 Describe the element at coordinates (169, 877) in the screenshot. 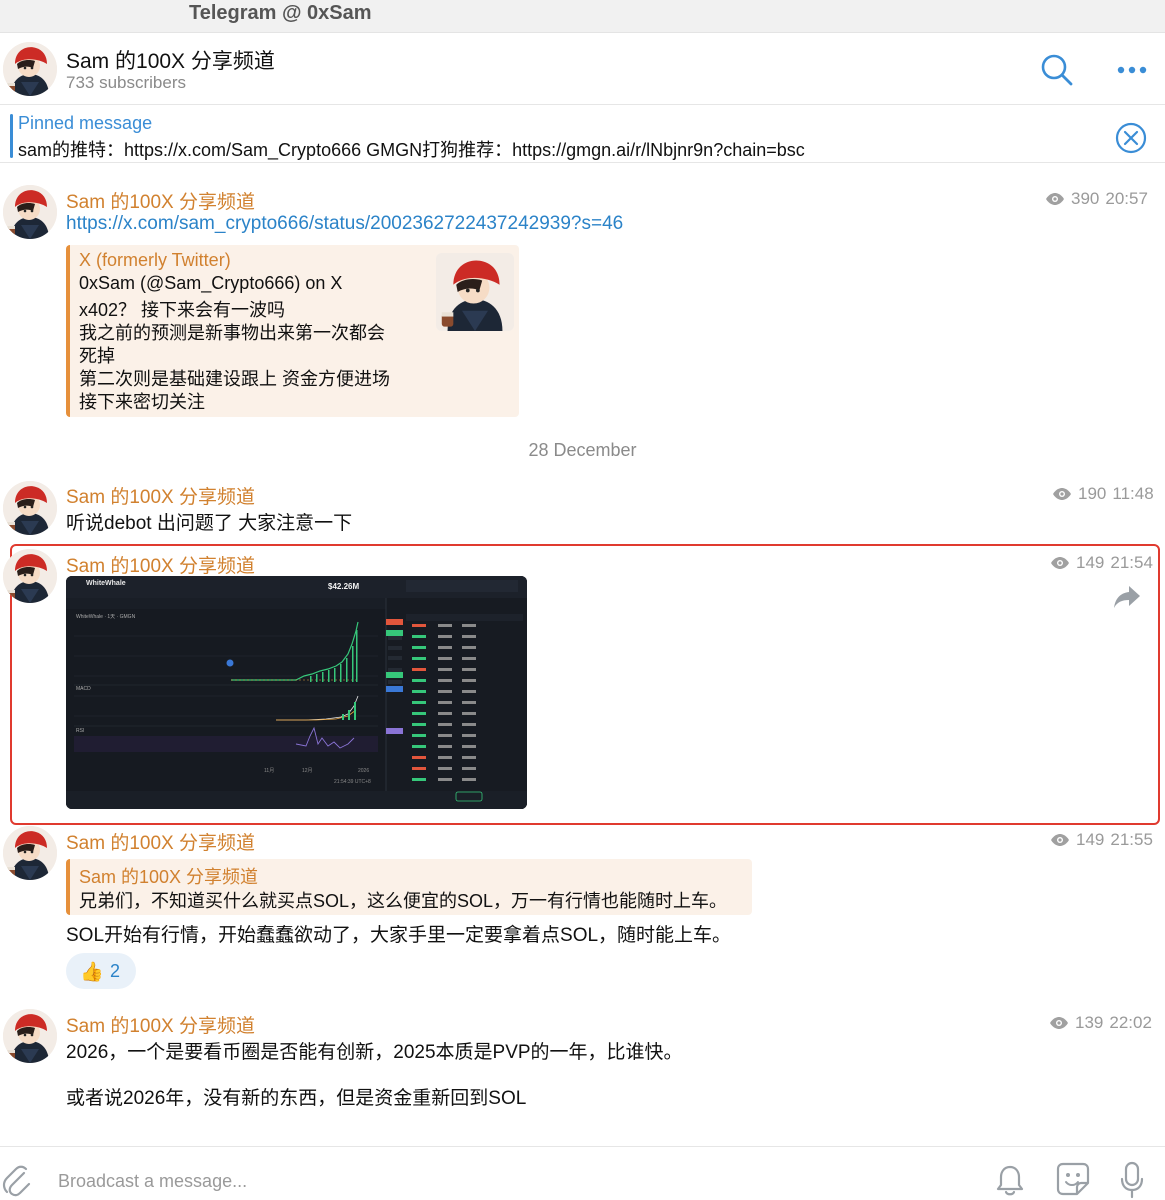

I see `reply-sender: Sam 的100X 分享频道` at that location.